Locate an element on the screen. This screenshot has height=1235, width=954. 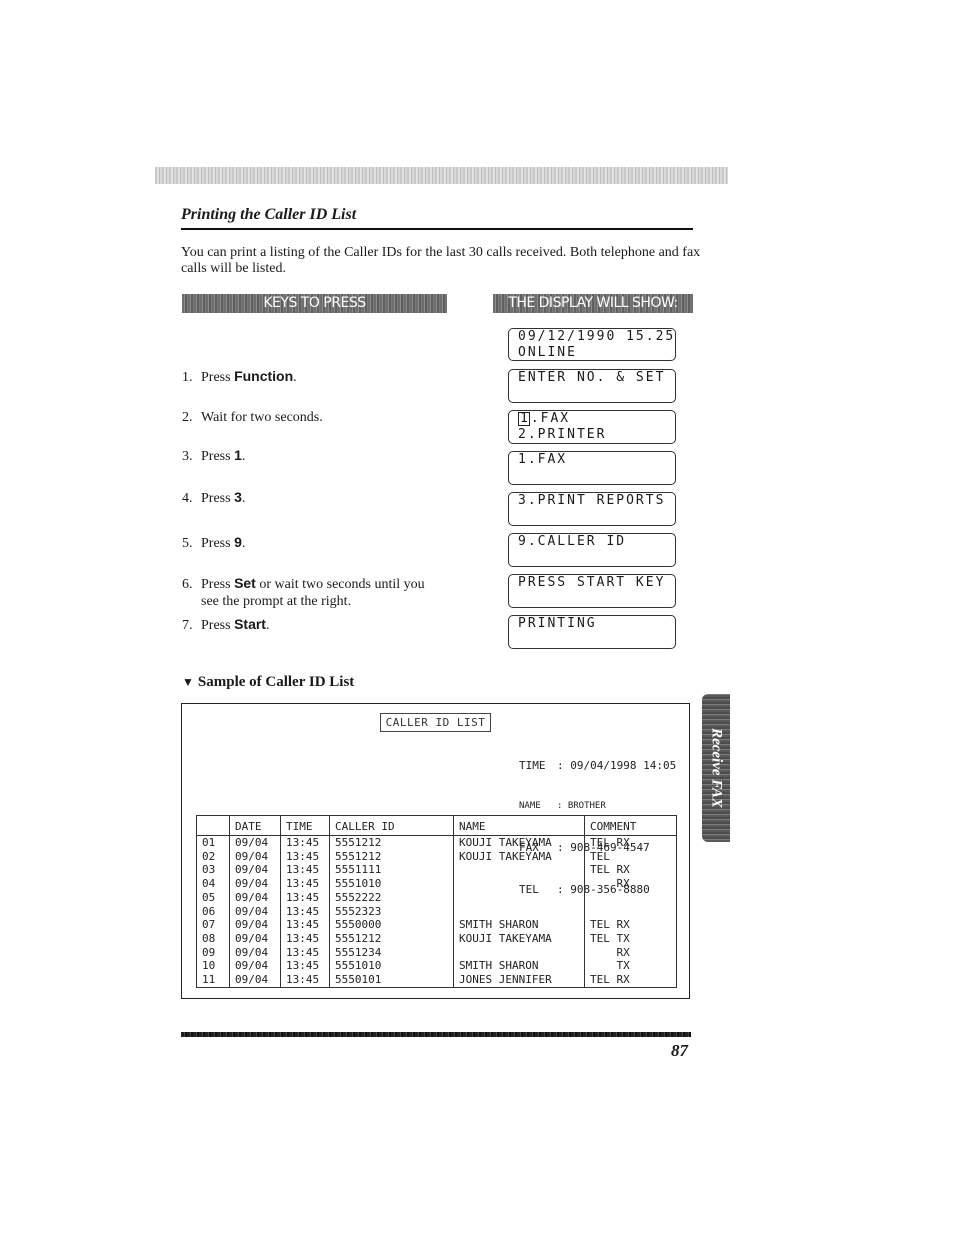
table-row: 02 09/04 13:45 5551212 KOUJI TAKEYAMA TEL is located at coordinates (436, 856).